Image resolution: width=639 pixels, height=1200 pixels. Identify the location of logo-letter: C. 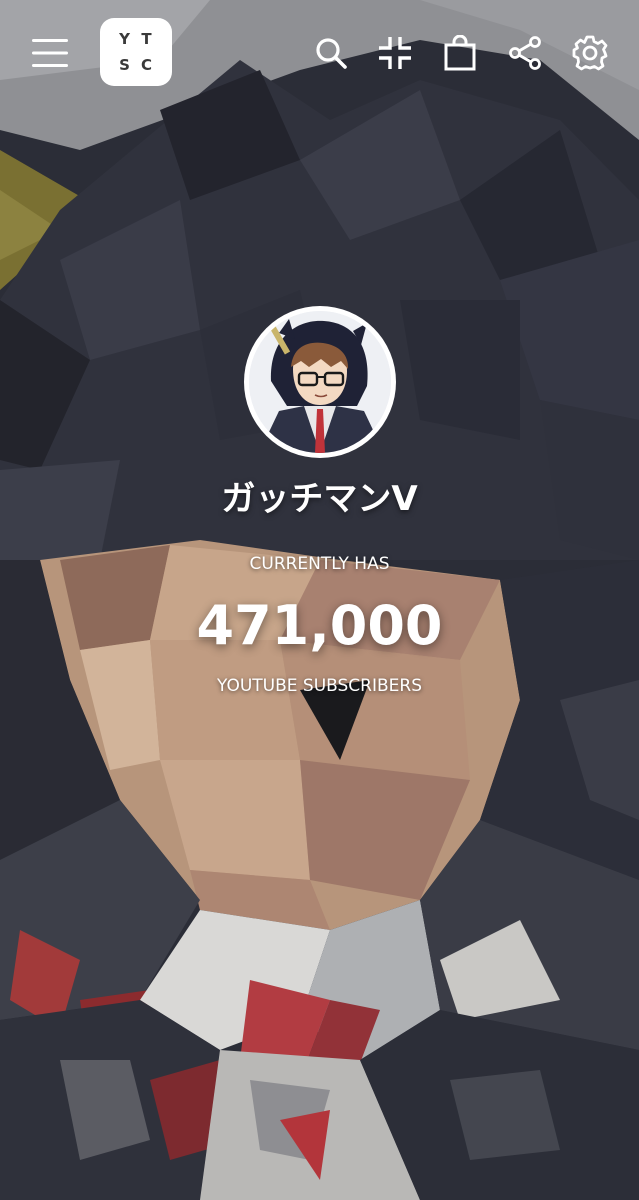
(146, 65).